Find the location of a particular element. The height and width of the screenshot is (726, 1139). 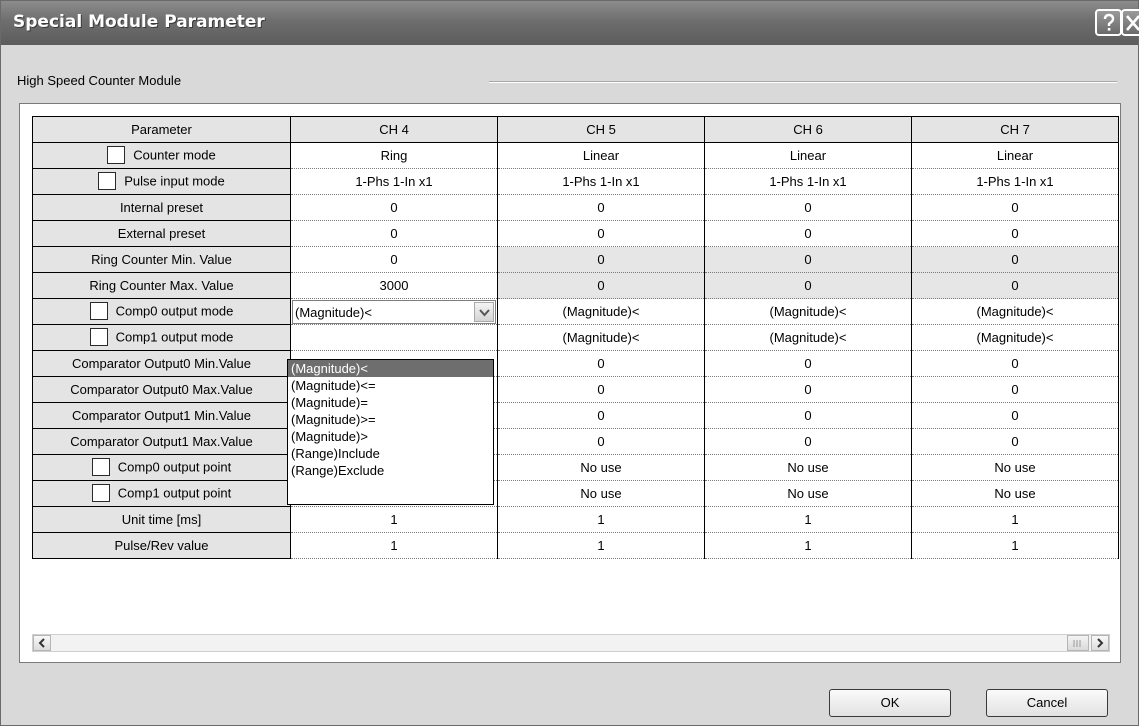

parameter-name-cell: Comp1 output point is located at coordinates (161, 493).